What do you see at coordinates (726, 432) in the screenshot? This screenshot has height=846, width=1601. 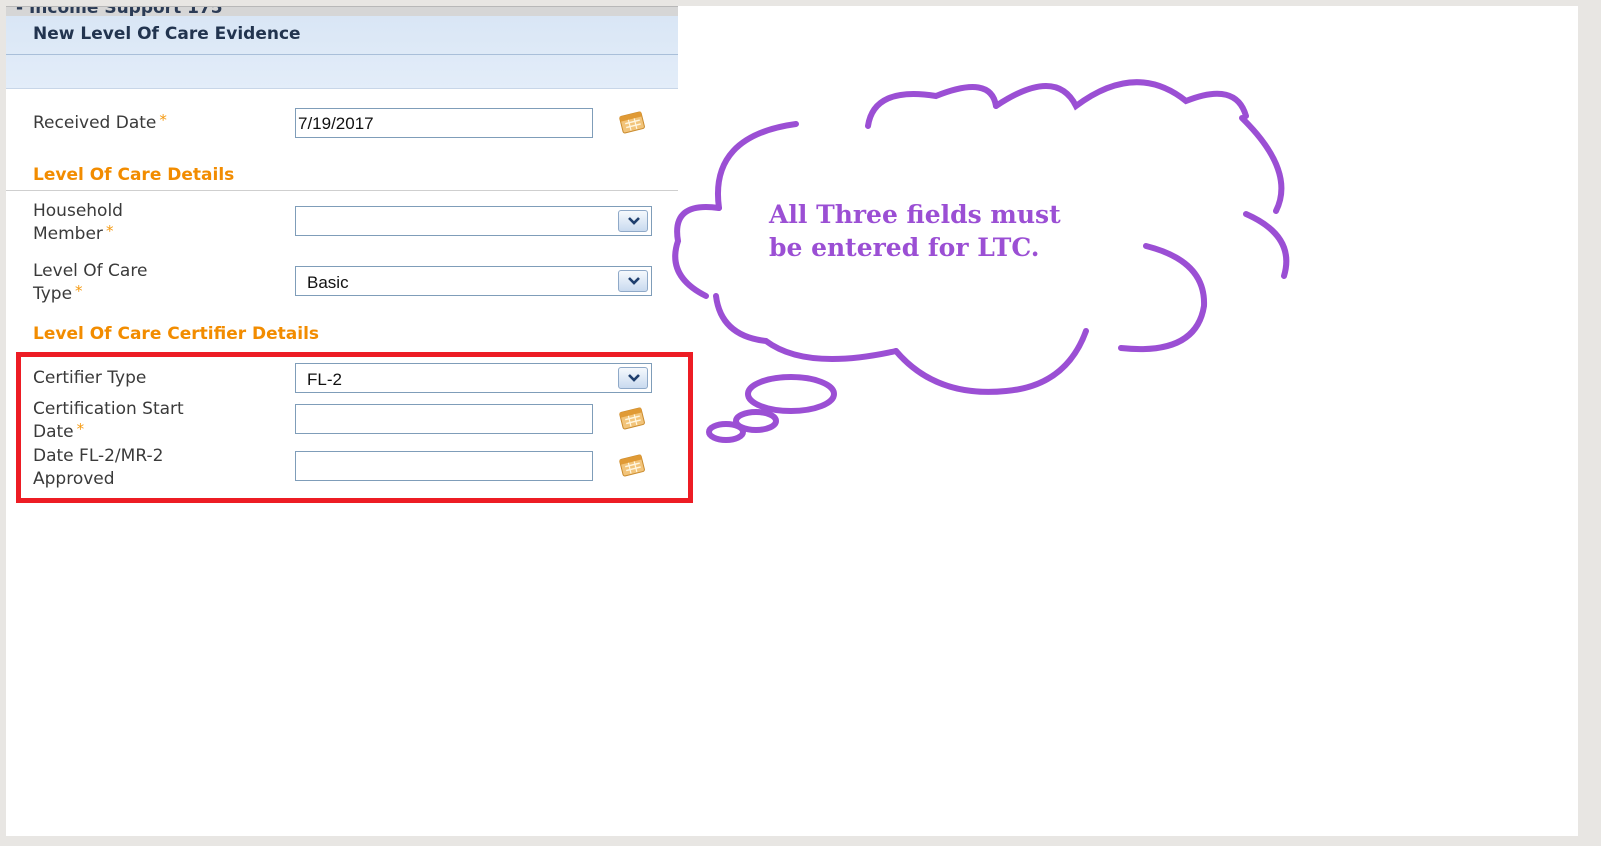 I see `thought-bubble-small` at bounding box center [726, 432].